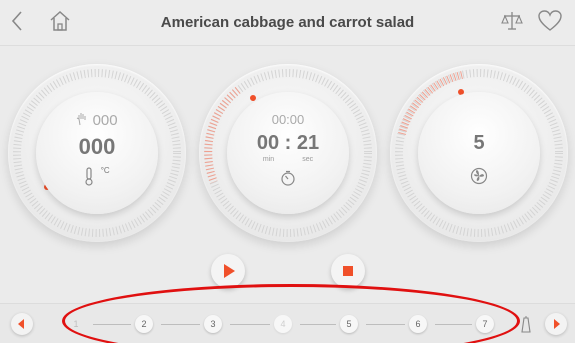 The height and width of the screenshot is (343, 575). What do you see at coordinates (84, 120) in the screenshot?
I see `hand-icon` at bounding box center [84, 120].